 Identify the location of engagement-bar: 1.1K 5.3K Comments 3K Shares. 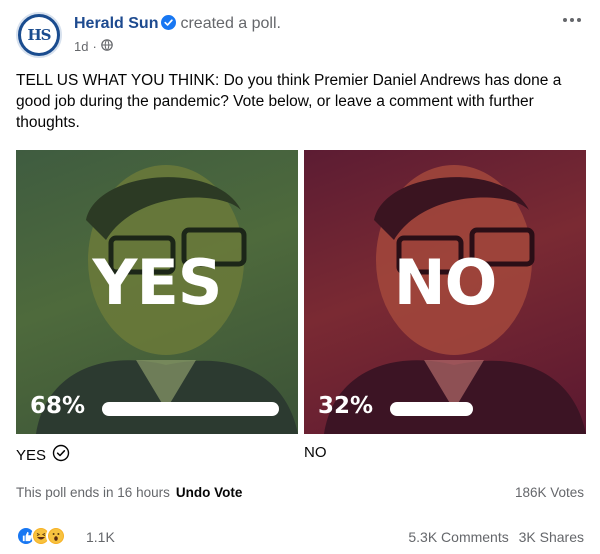
(300, 537).